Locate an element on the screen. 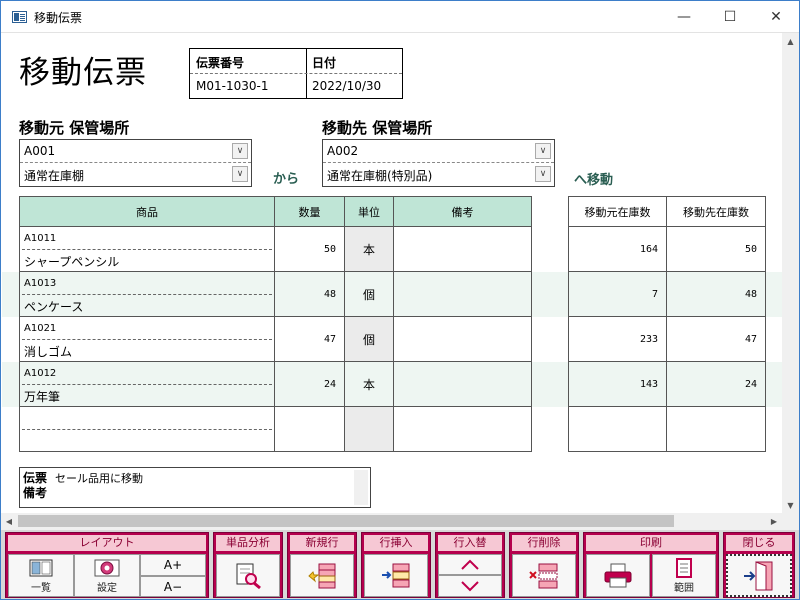  insert-row-group: 行挿入 is located at coordinates (396, 565).